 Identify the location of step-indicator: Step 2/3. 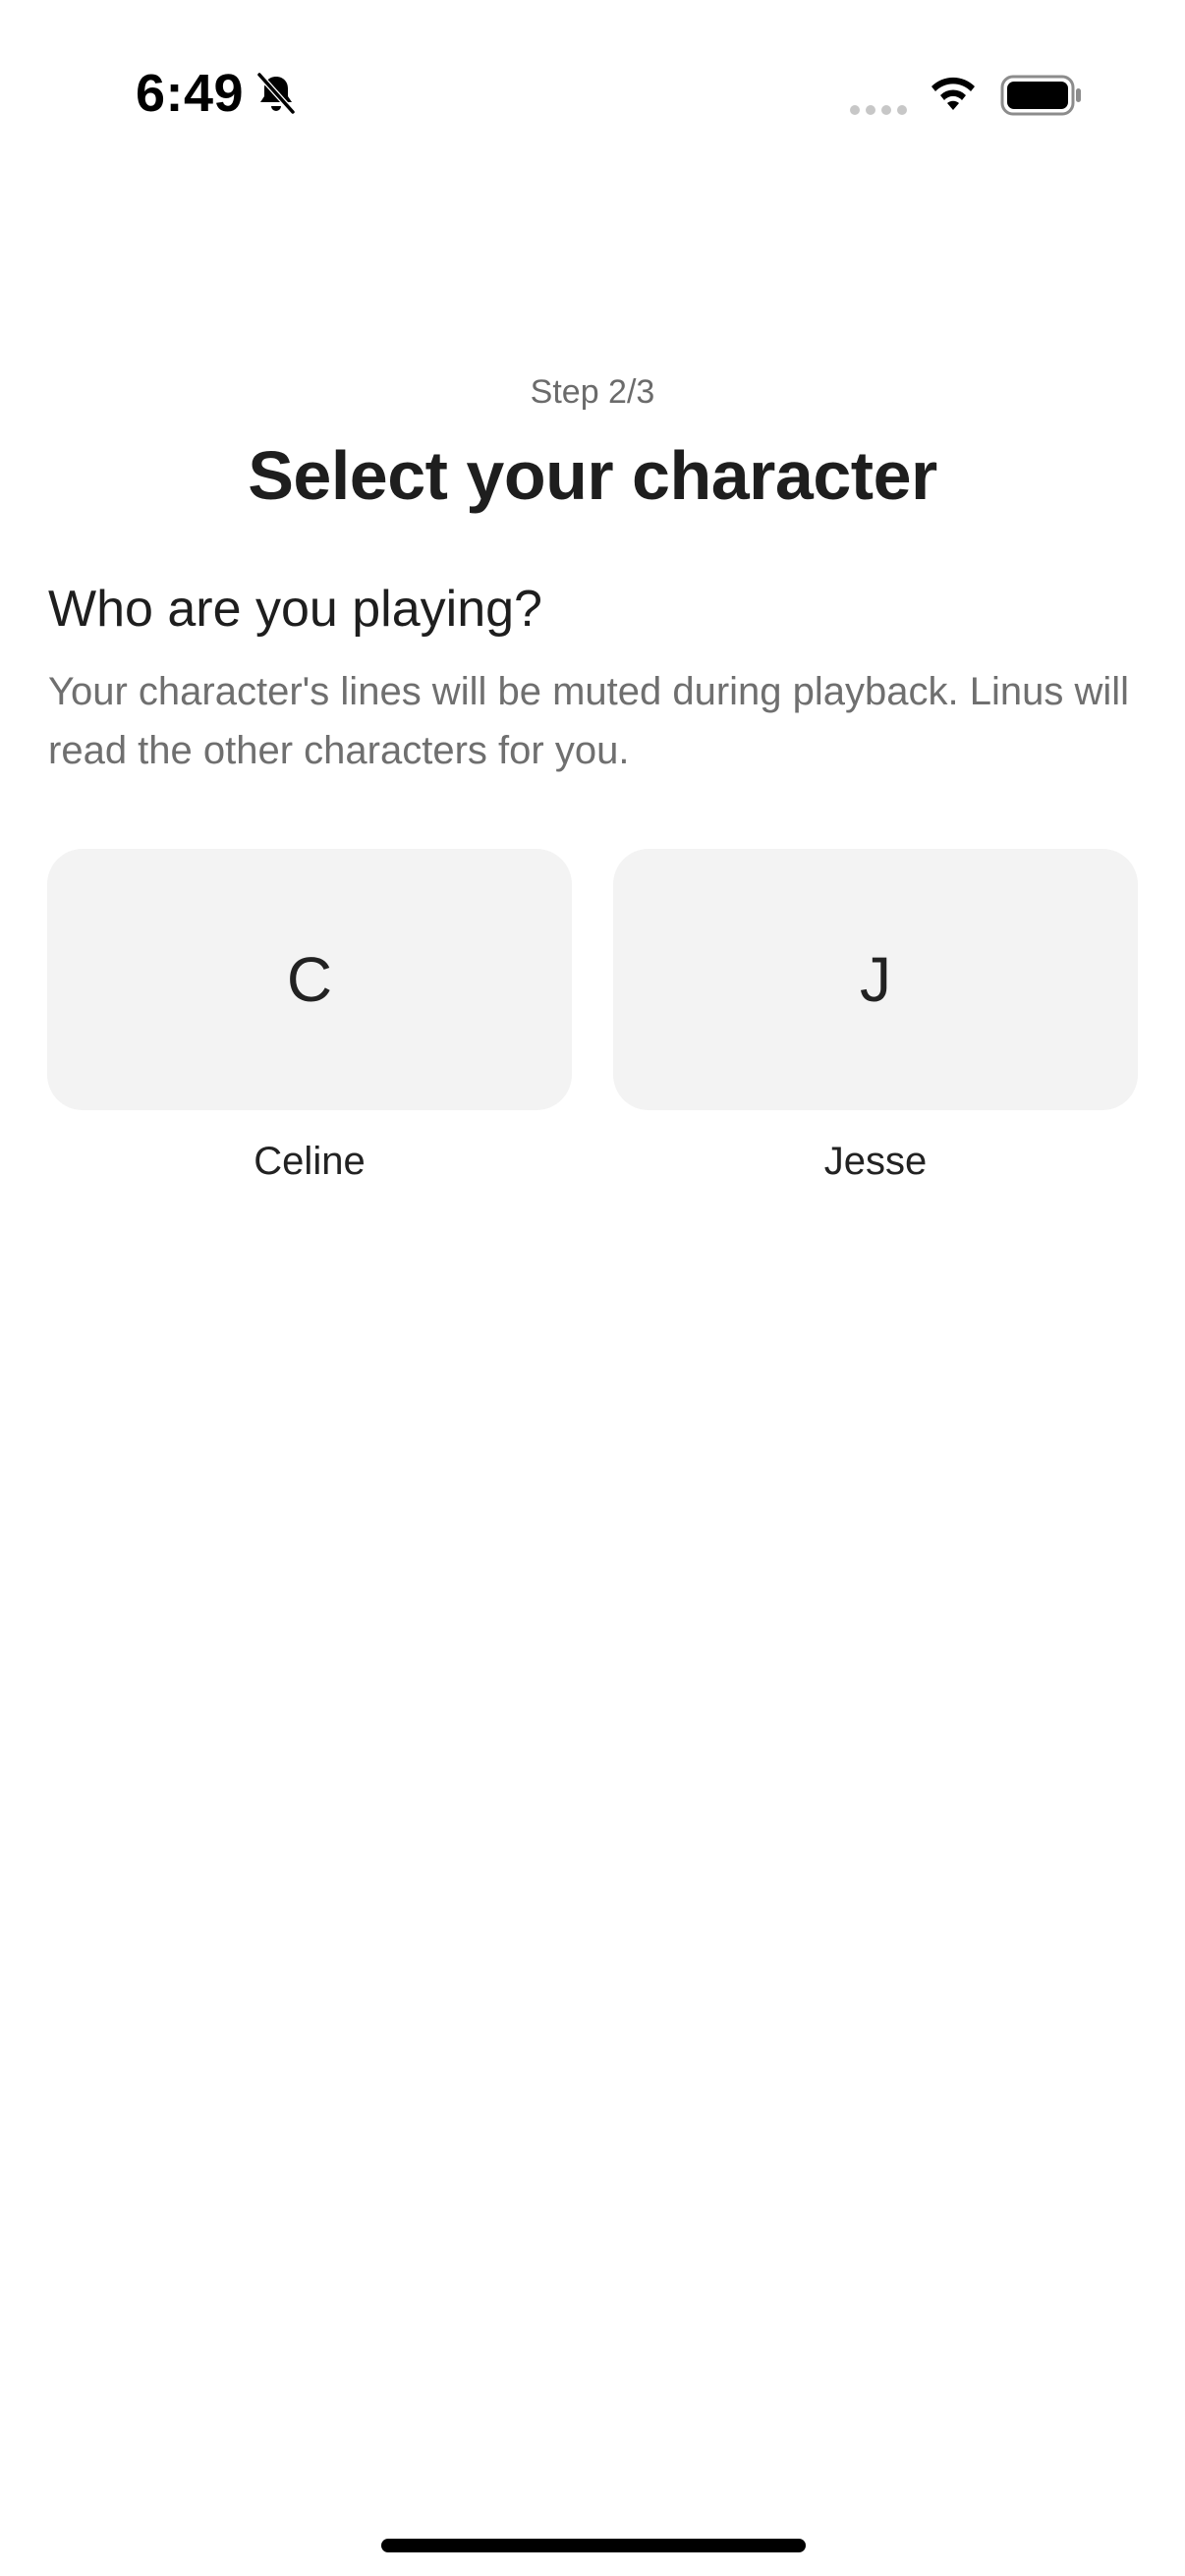
(592, 392).